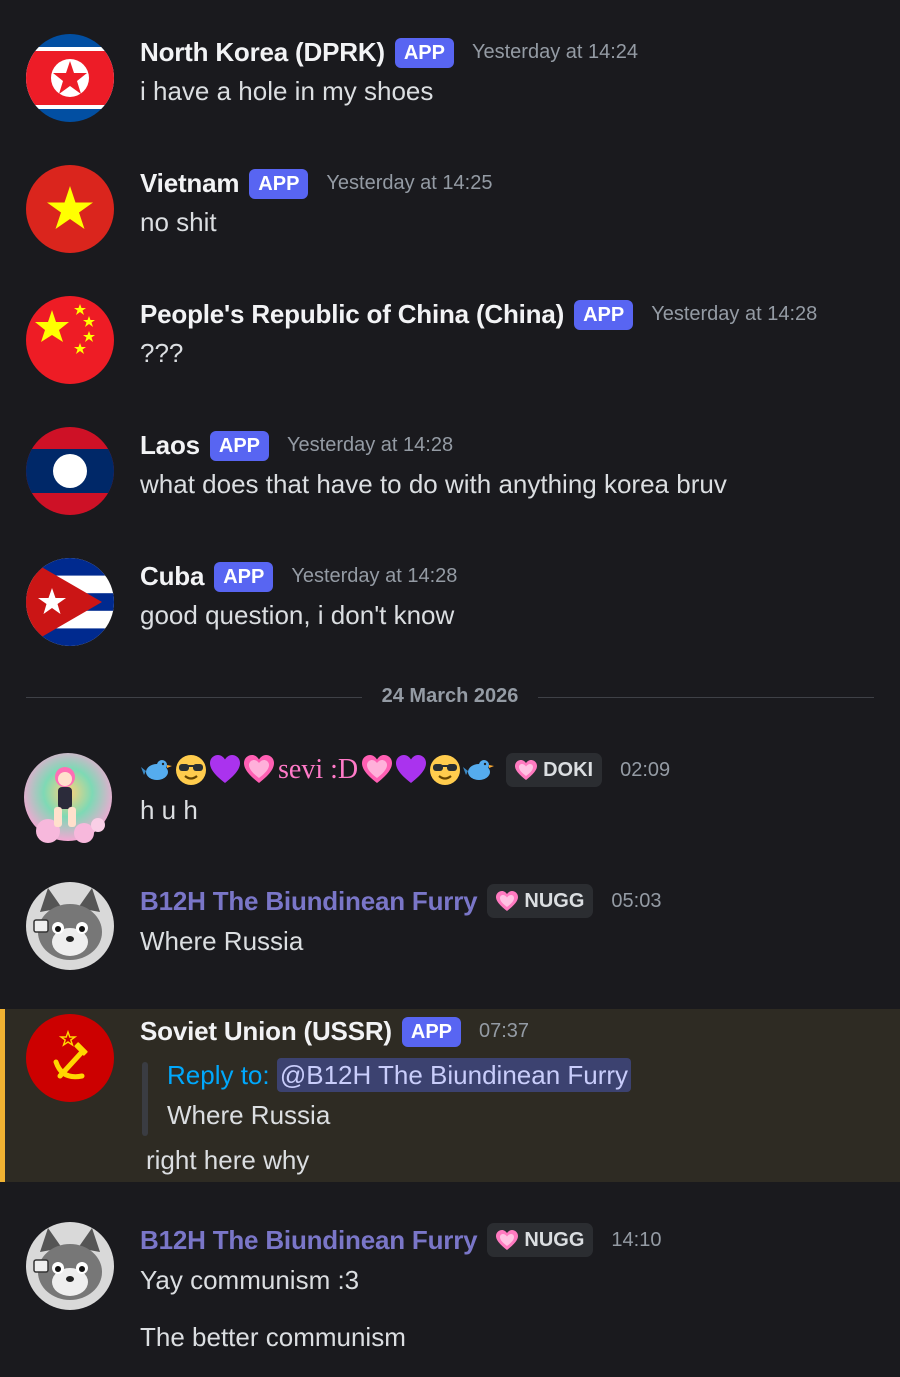  What do you see at coordinates (218, 1075) in the screenshot?
I see `reply-label: Reply to:` at bounding box center [218, 1075].